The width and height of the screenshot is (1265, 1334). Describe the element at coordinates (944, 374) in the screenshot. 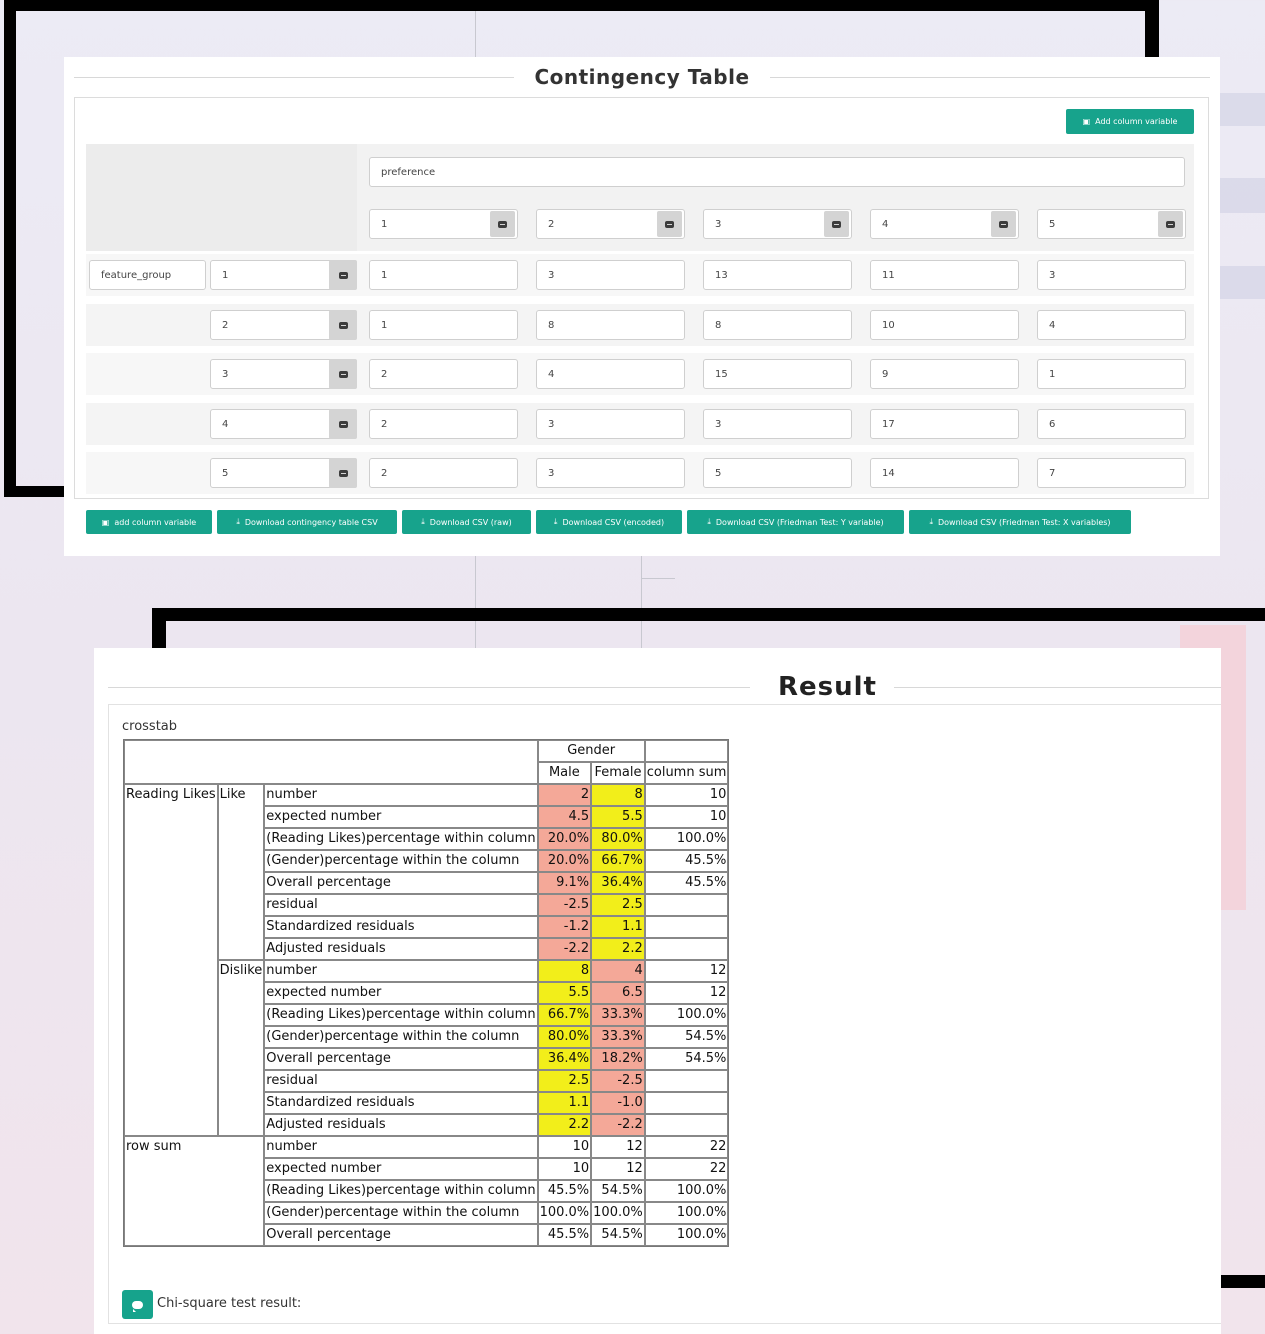

I see `count-input: 9` at that location.